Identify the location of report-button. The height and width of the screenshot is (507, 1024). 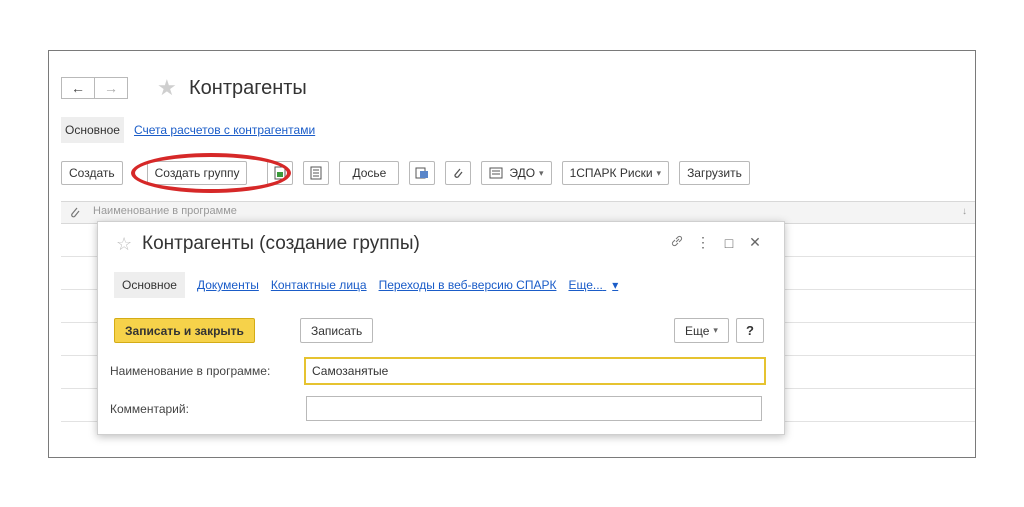
(422, 173).